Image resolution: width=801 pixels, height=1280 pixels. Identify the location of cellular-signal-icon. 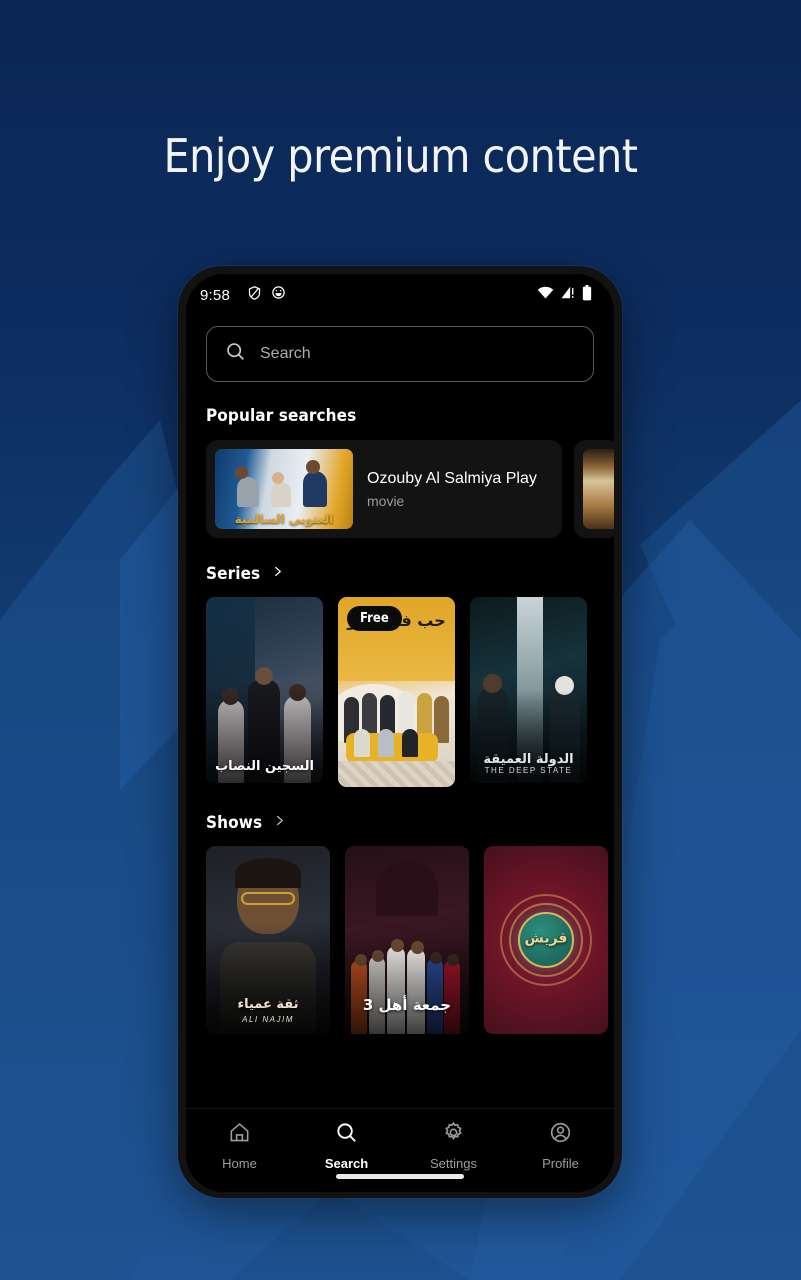
(568, 295).